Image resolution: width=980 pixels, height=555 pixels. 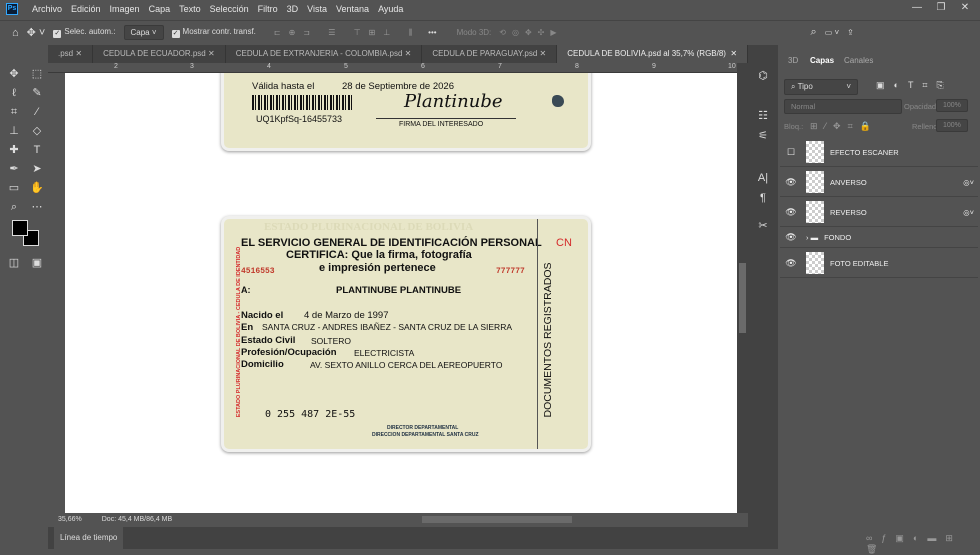 I want to click on tab-ecuador: CEDULA DE ECUADOR.psd ✕, so click(x=159, y=54).